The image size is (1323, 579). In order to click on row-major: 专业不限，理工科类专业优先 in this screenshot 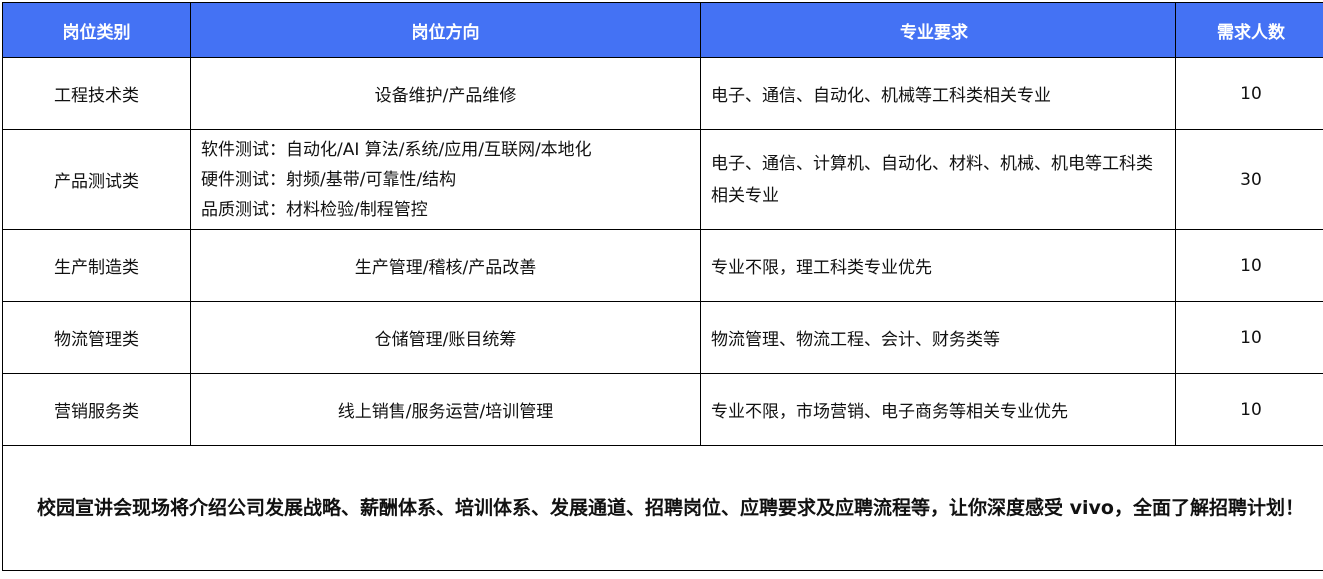, I will do `click(938, 266)`.